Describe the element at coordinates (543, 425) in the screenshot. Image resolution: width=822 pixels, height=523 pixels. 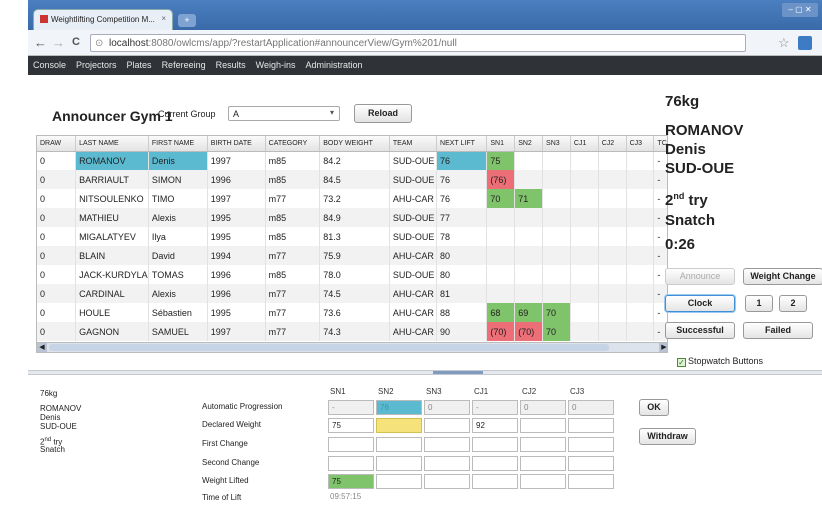
I see `declared-weight-cj2-field` at that location.